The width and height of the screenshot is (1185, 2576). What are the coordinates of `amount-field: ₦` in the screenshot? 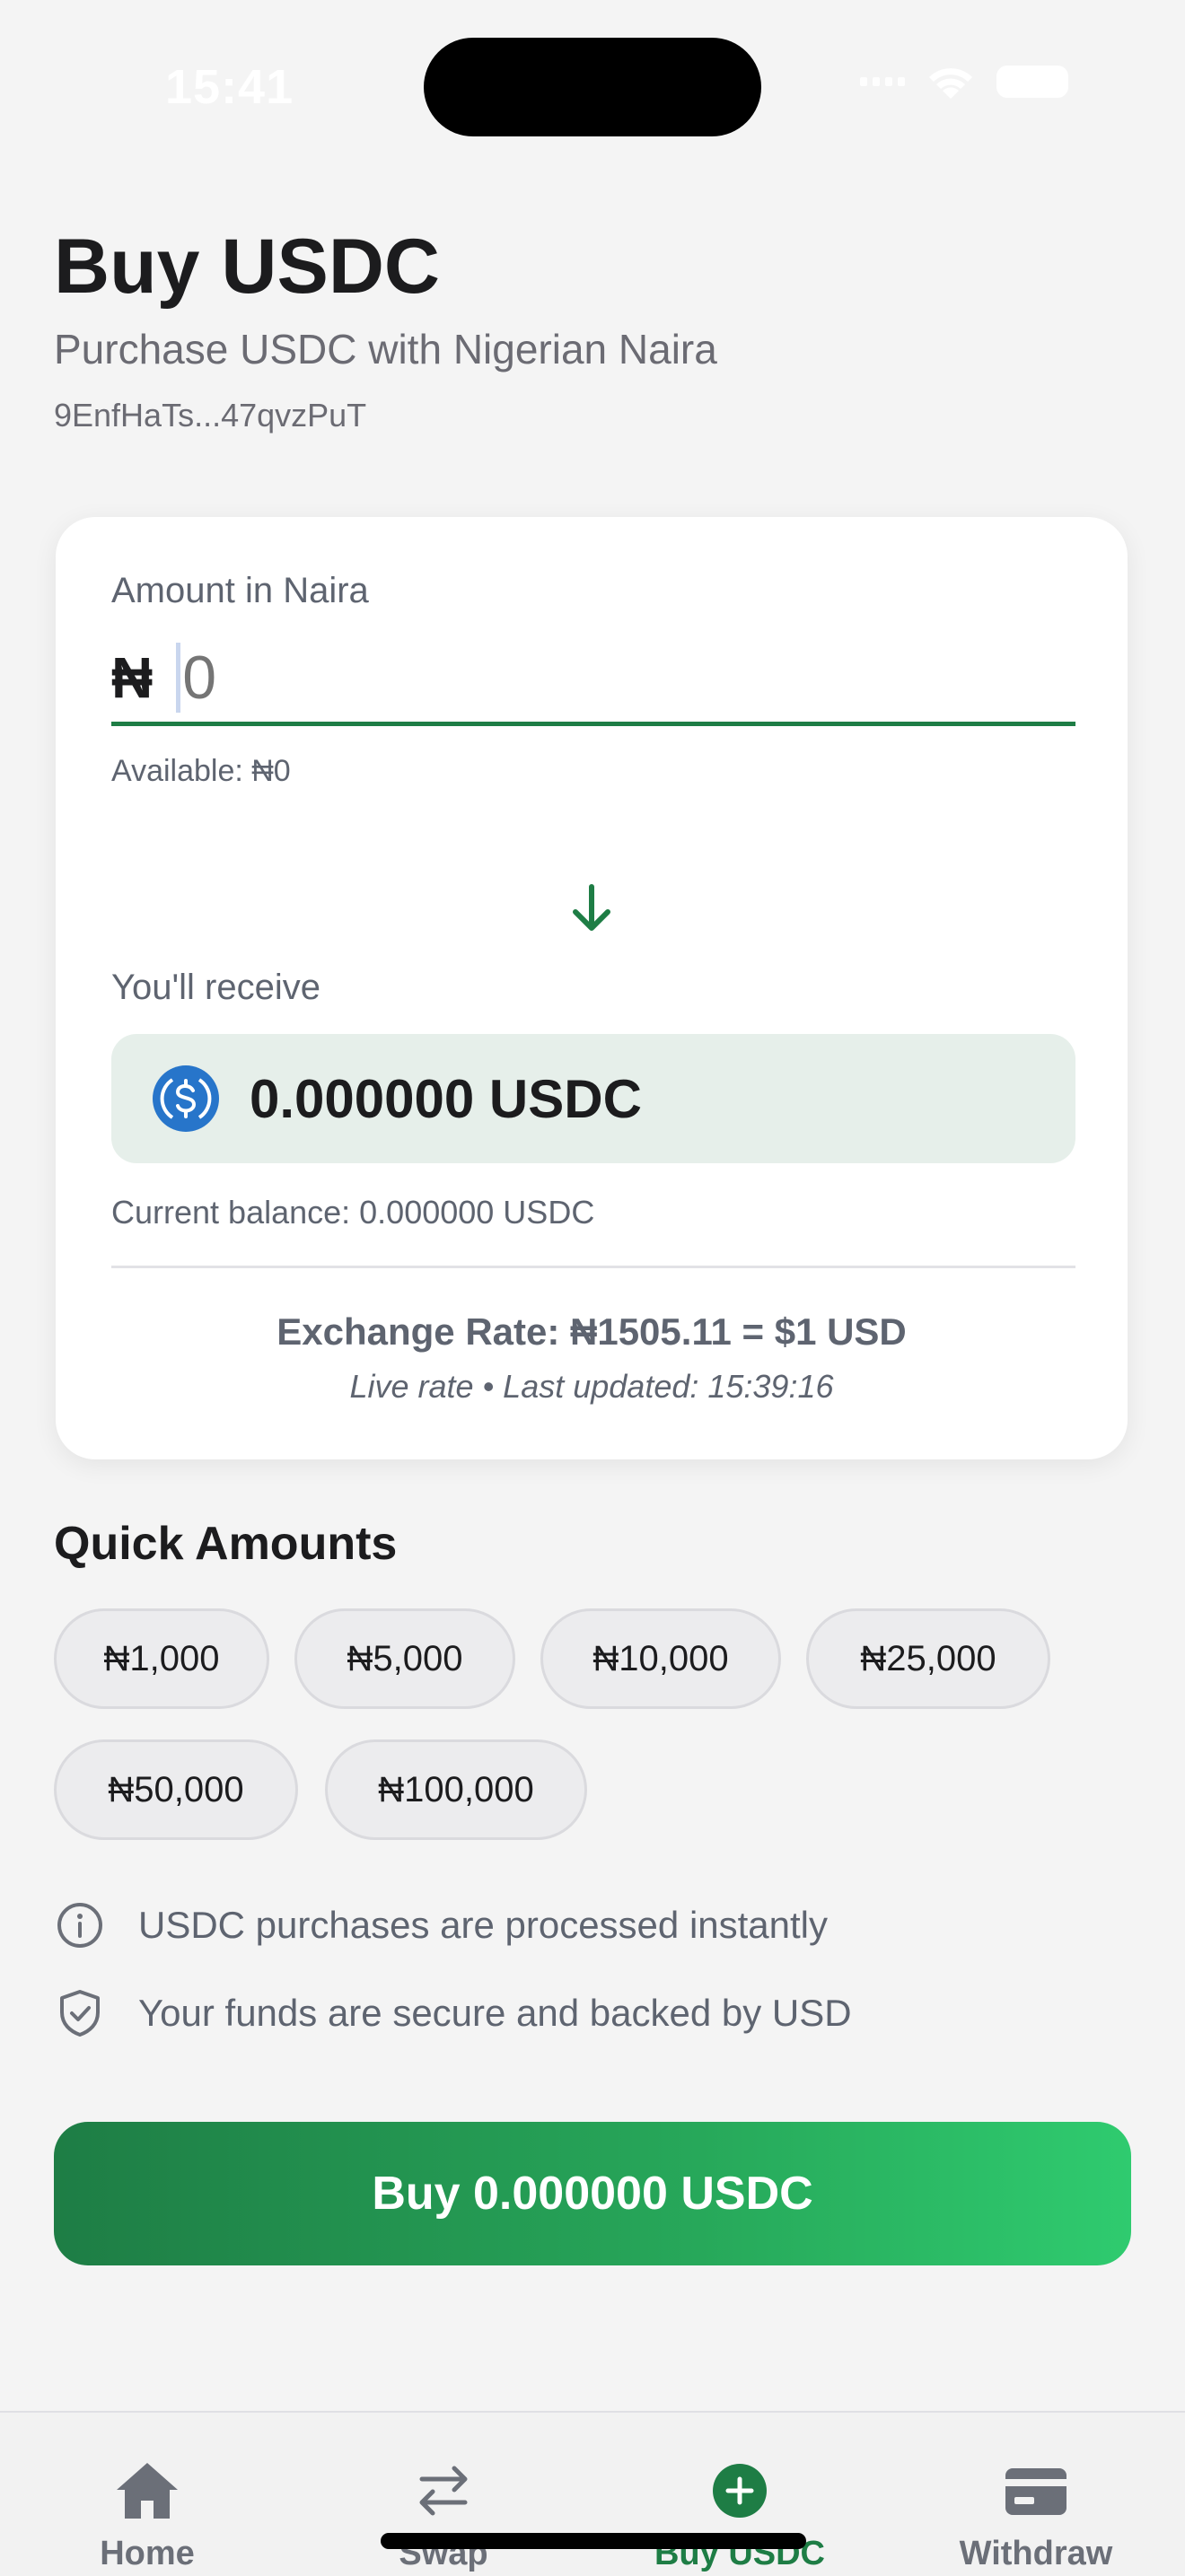 It's located at (593, 680).